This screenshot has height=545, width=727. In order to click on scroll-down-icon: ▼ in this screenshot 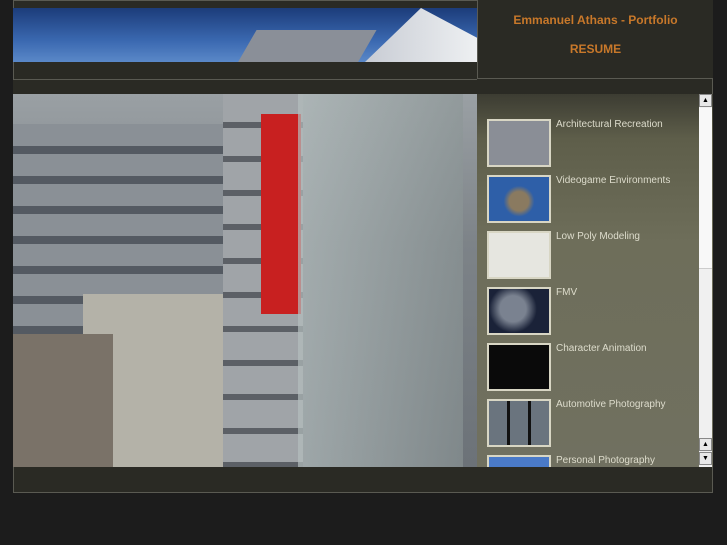, I will do `click(705, 458)`.